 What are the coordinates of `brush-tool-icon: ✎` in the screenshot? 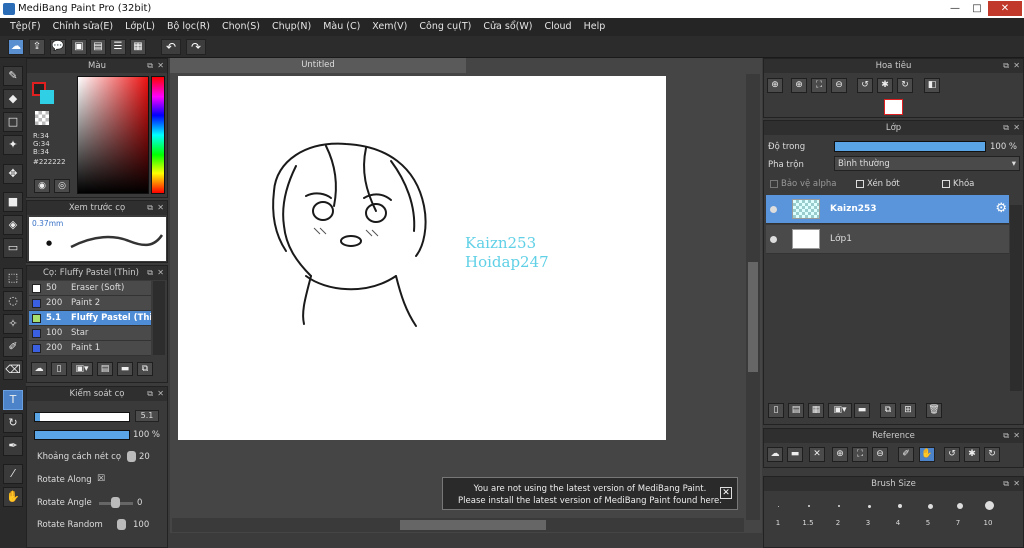 It's located at (13, 76).